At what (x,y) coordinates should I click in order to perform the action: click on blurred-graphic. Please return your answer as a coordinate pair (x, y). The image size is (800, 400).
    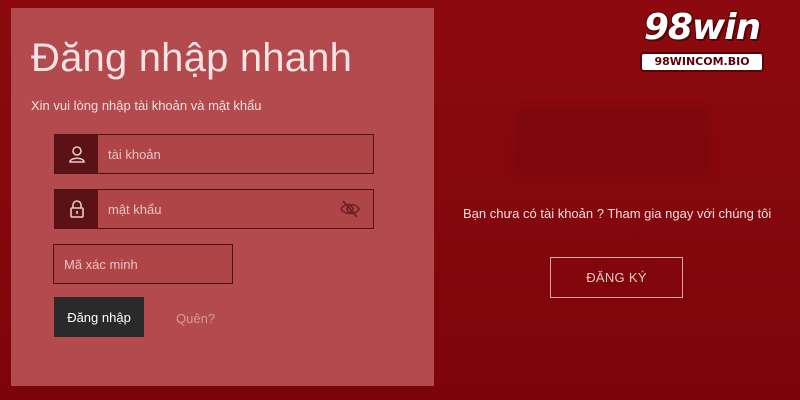
    Looking at the image, I should click on (612, 142).